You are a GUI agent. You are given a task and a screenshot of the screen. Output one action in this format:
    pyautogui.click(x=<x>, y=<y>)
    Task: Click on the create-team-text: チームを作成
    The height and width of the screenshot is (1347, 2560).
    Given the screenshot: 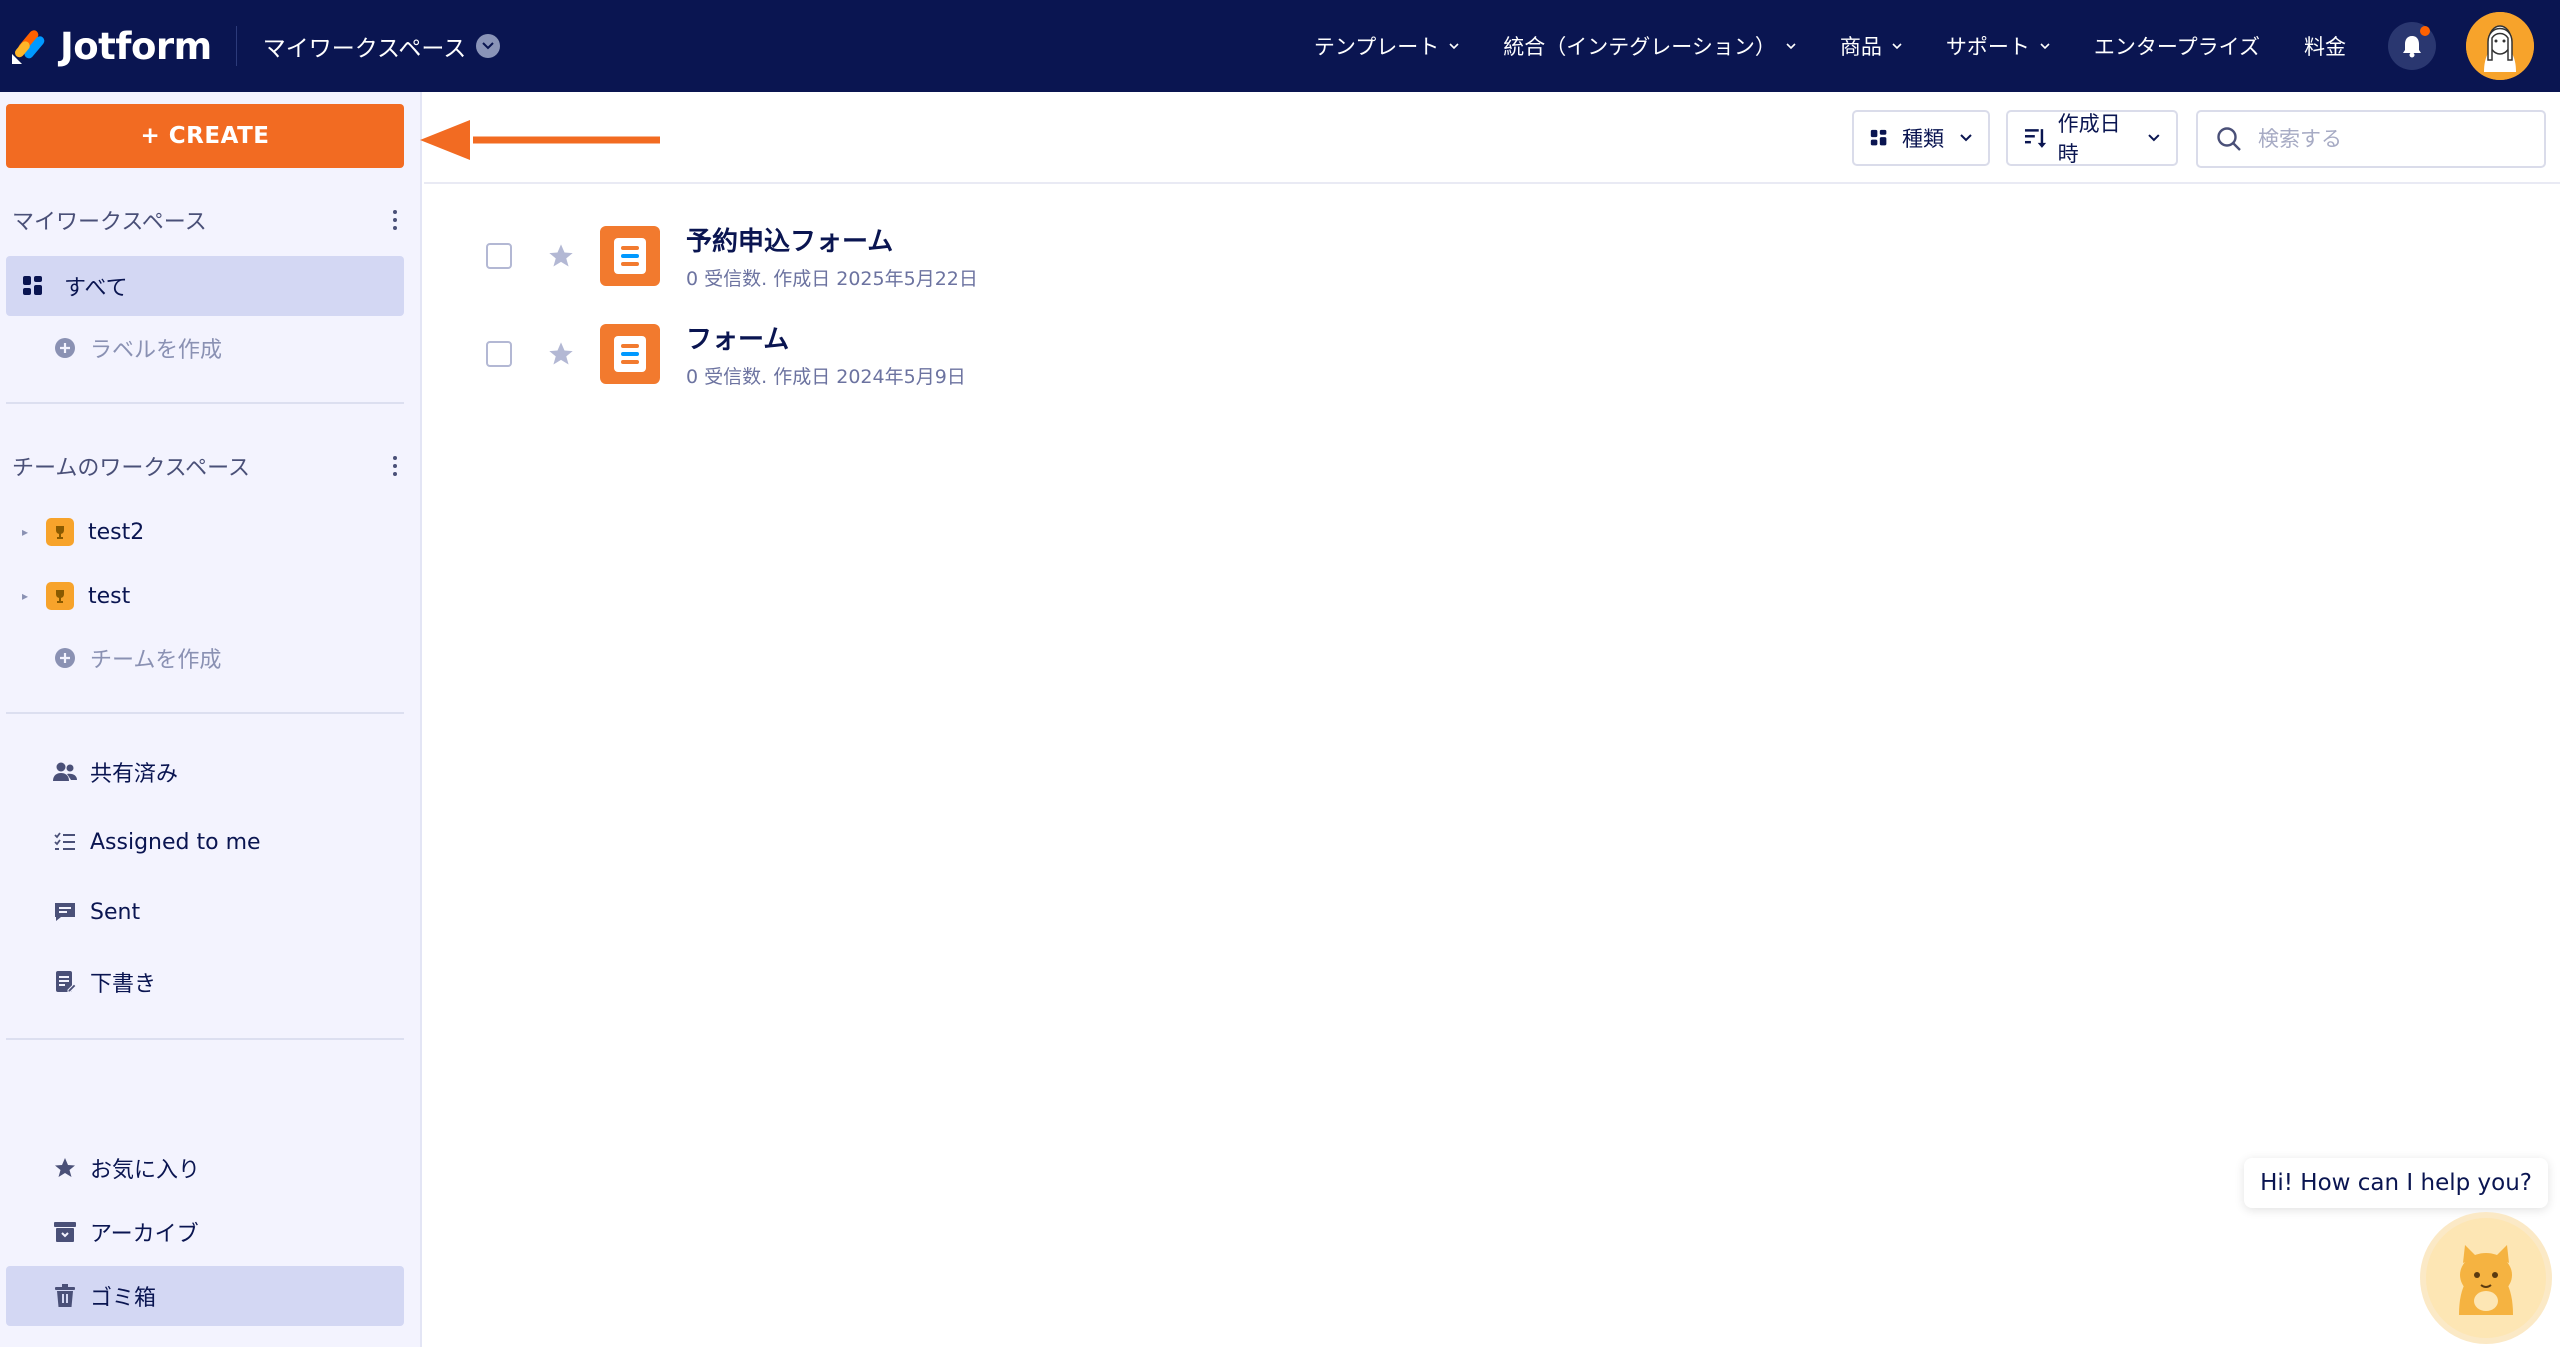 What is the action you would take?
    pyautogui.click(x=156, y=660)
    